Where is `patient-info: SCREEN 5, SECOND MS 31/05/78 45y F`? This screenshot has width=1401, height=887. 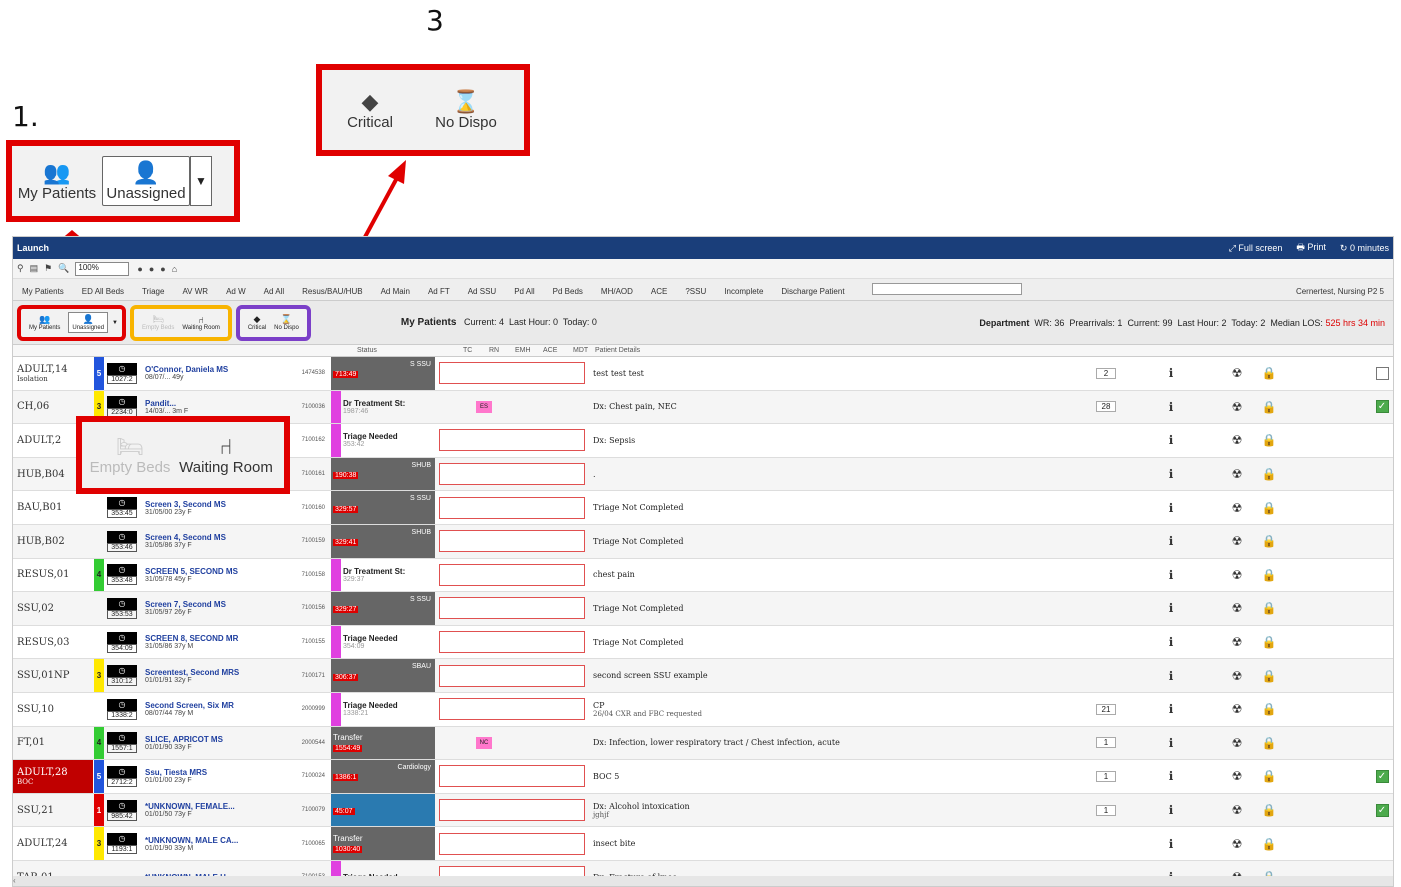
patient-info: SCREEN 5, SECOND MS 31/05/78 45y F is located at coordinates (215, 575).